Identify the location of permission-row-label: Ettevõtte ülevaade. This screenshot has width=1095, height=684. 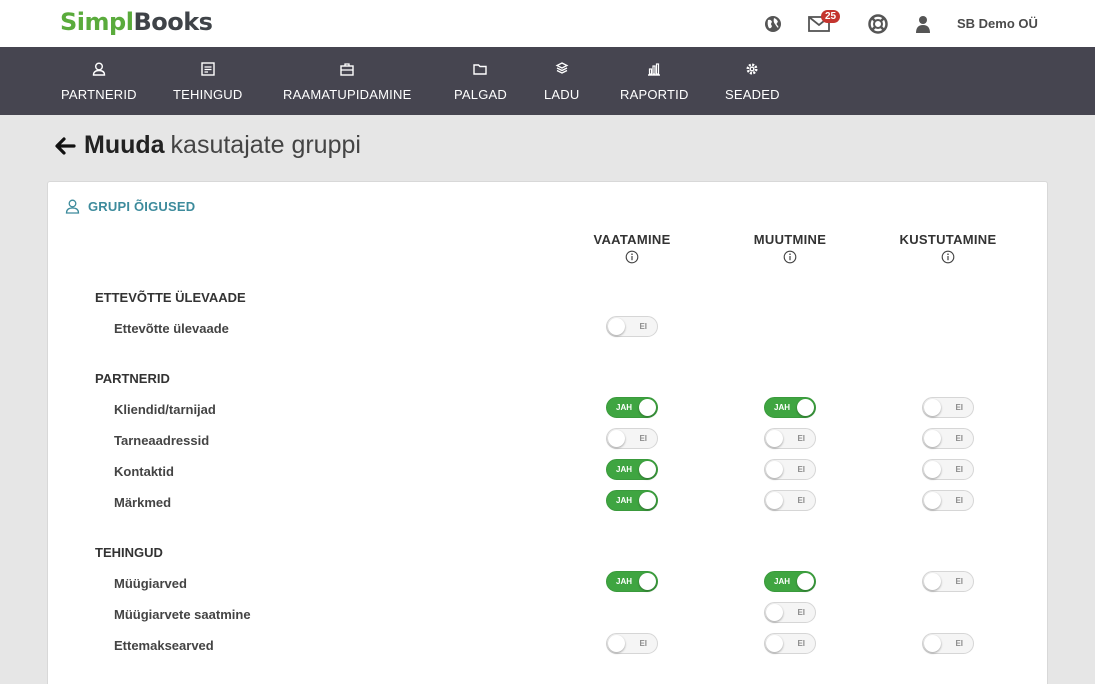
(171, 328).